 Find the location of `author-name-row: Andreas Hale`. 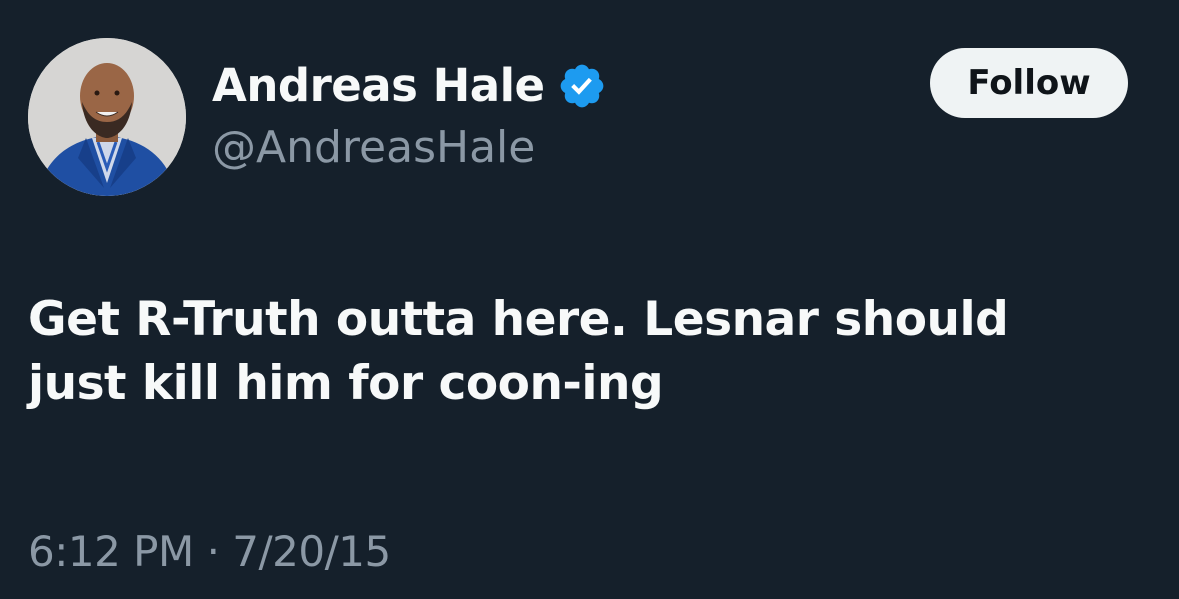

author-name-row: Andreas Hale is located at coordinates (409, 86).